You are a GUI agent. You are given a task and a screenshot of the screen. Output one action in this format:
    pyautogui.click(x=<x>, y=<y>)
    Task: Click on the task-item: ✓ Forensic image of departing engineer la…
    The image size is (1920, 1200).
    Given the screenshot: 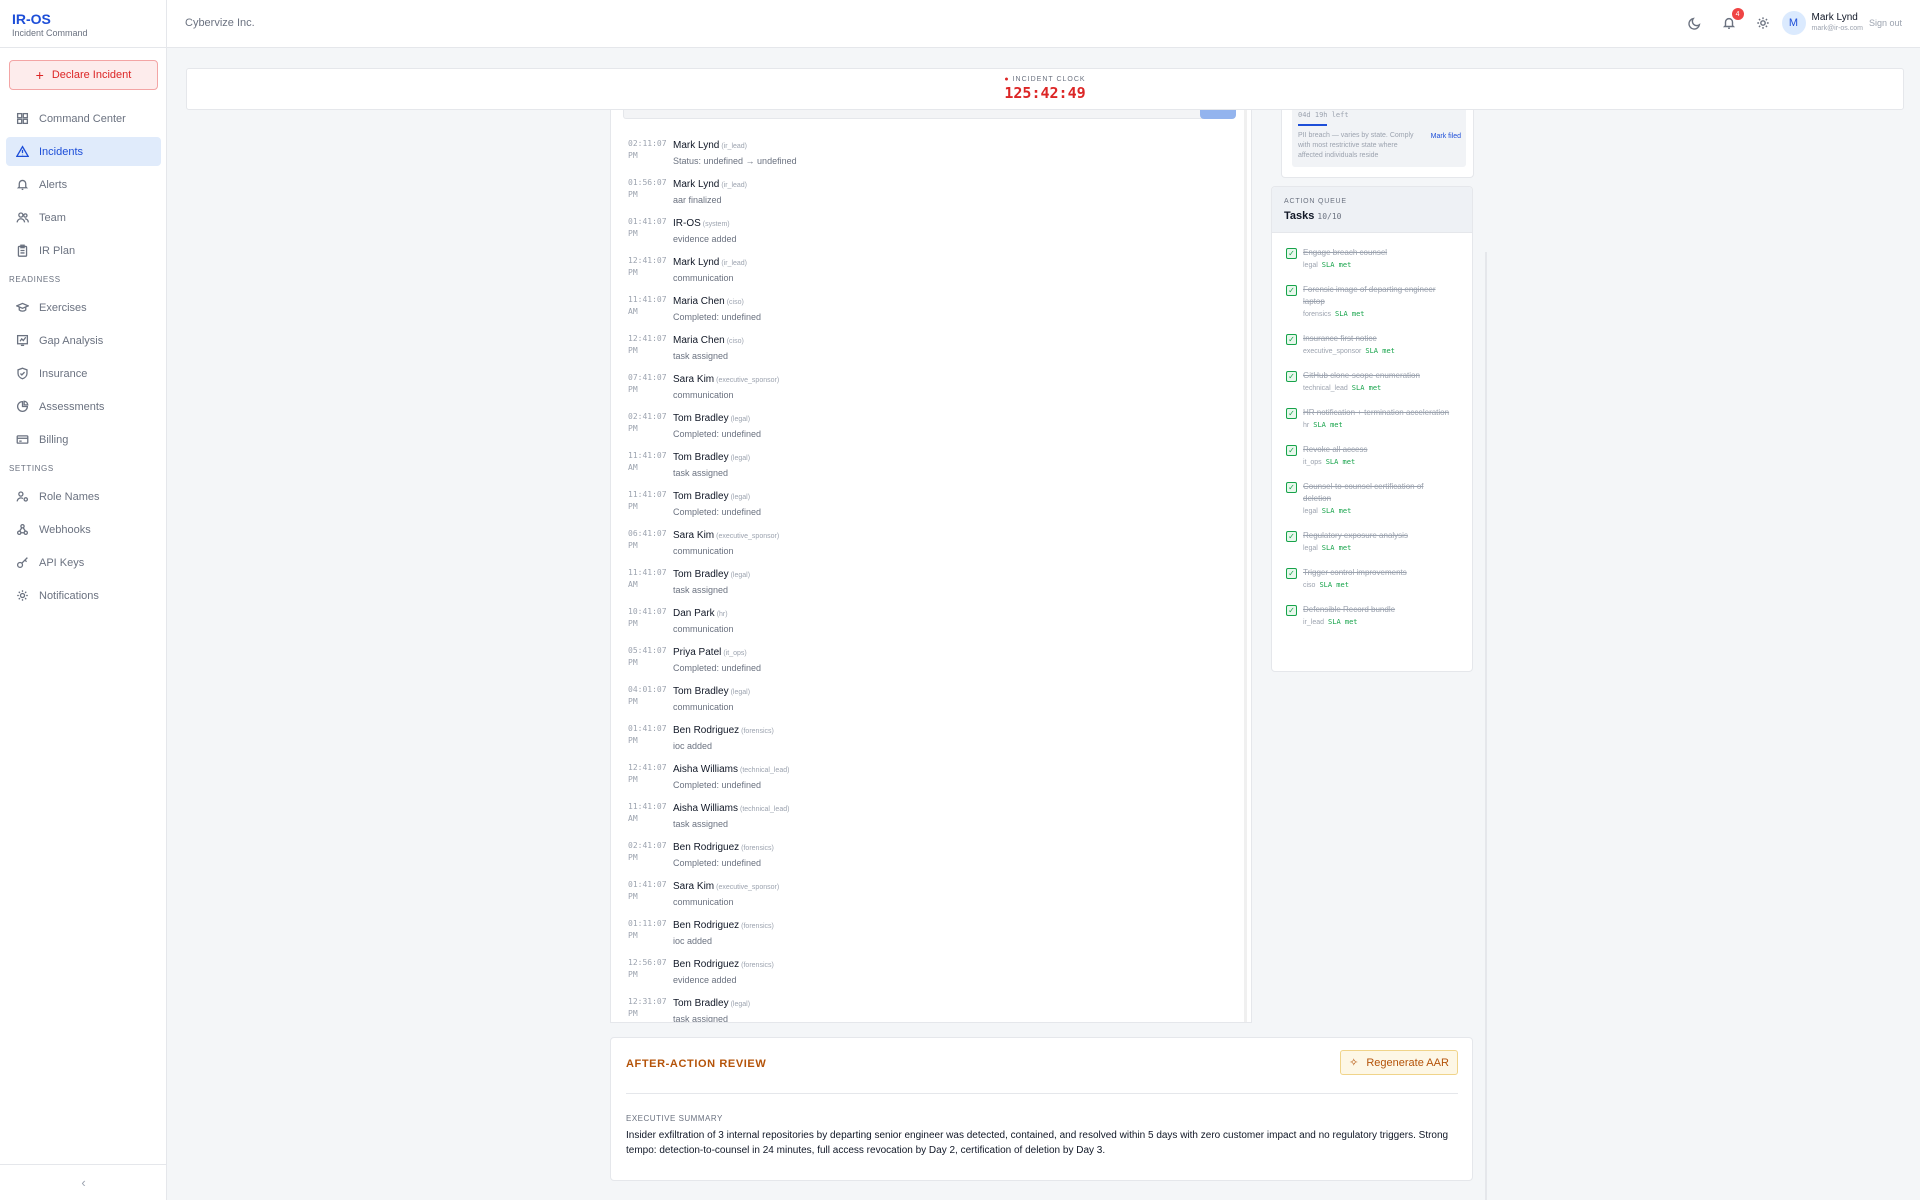 What is the action you would take?
    pyautogui.click(x=1379, y=302)
    